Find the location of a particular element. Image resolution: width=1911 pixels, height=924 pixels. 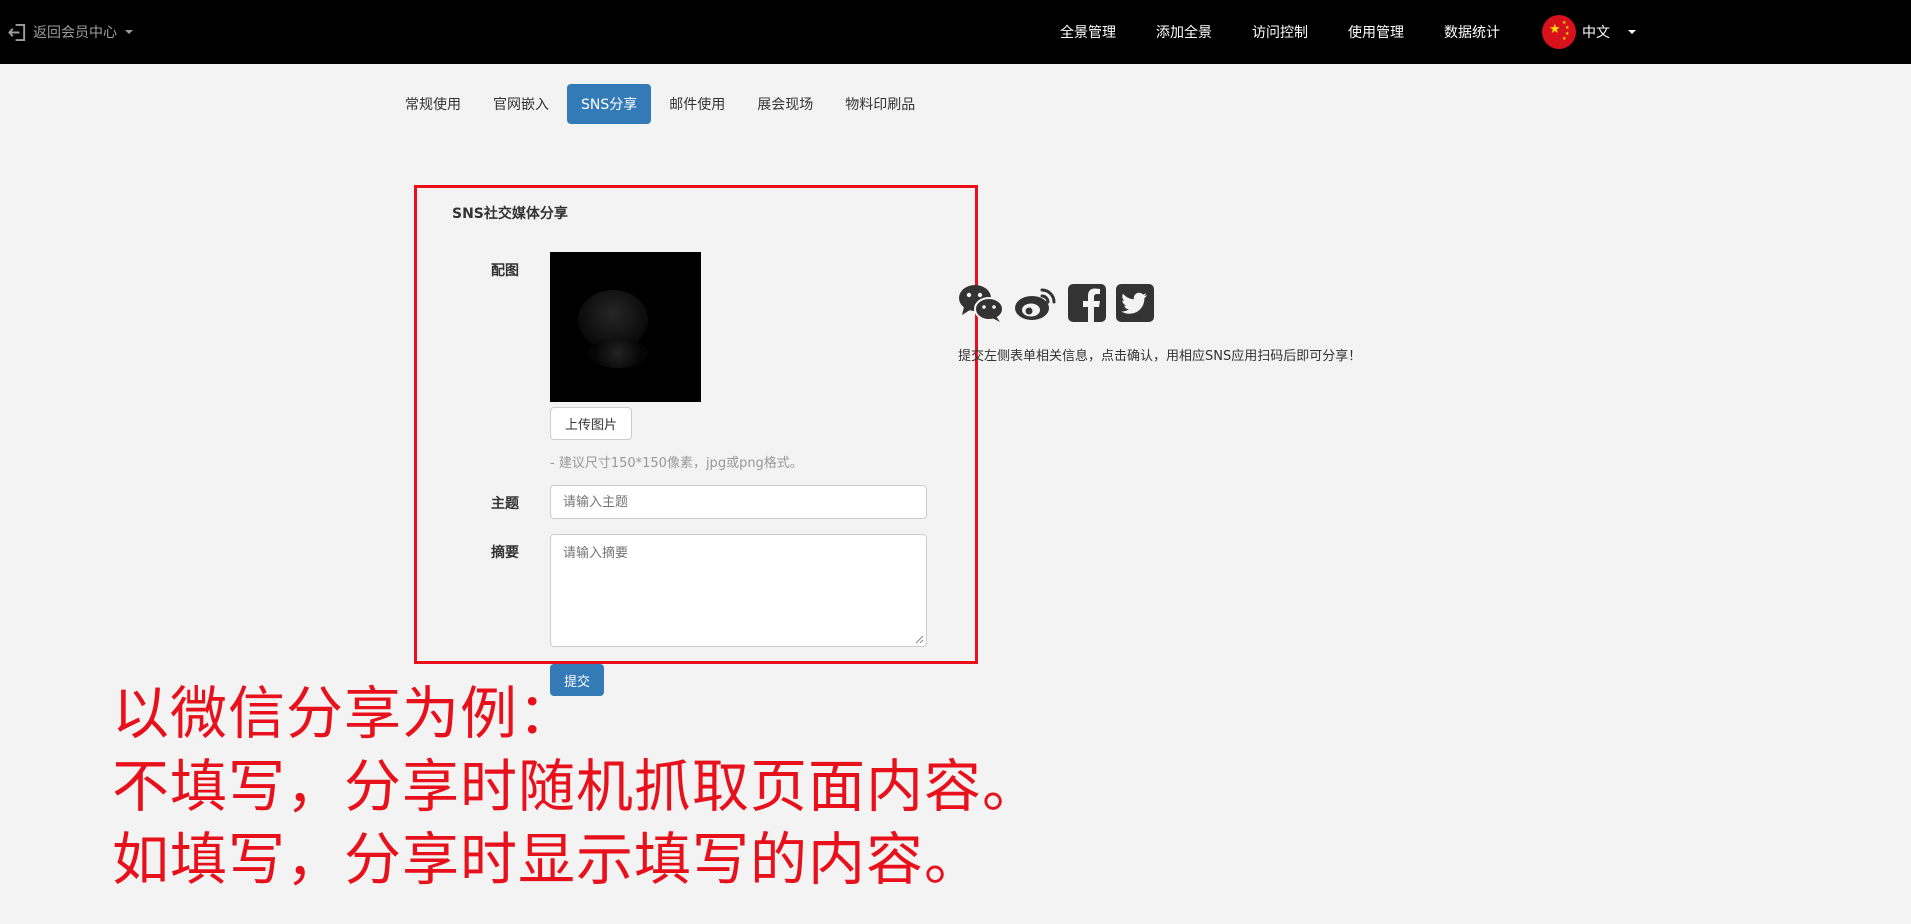

nav-access-control: 访问控制 is located at coordinates (1280, 32).